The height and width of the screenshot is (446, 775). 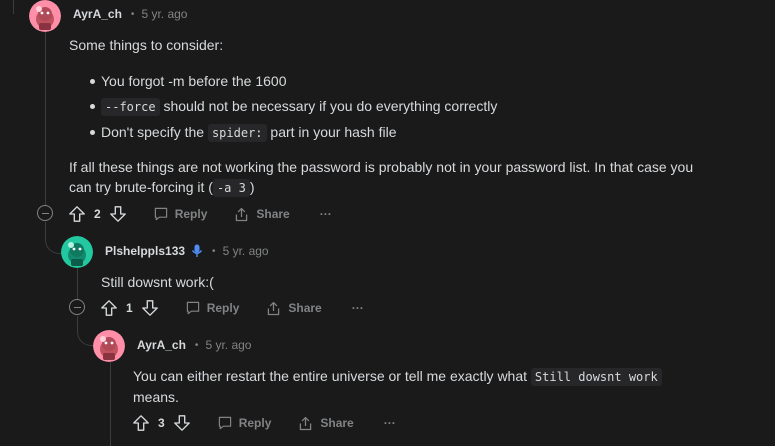 I want to click on inline-code: spider:, so click(x=237, y=133).